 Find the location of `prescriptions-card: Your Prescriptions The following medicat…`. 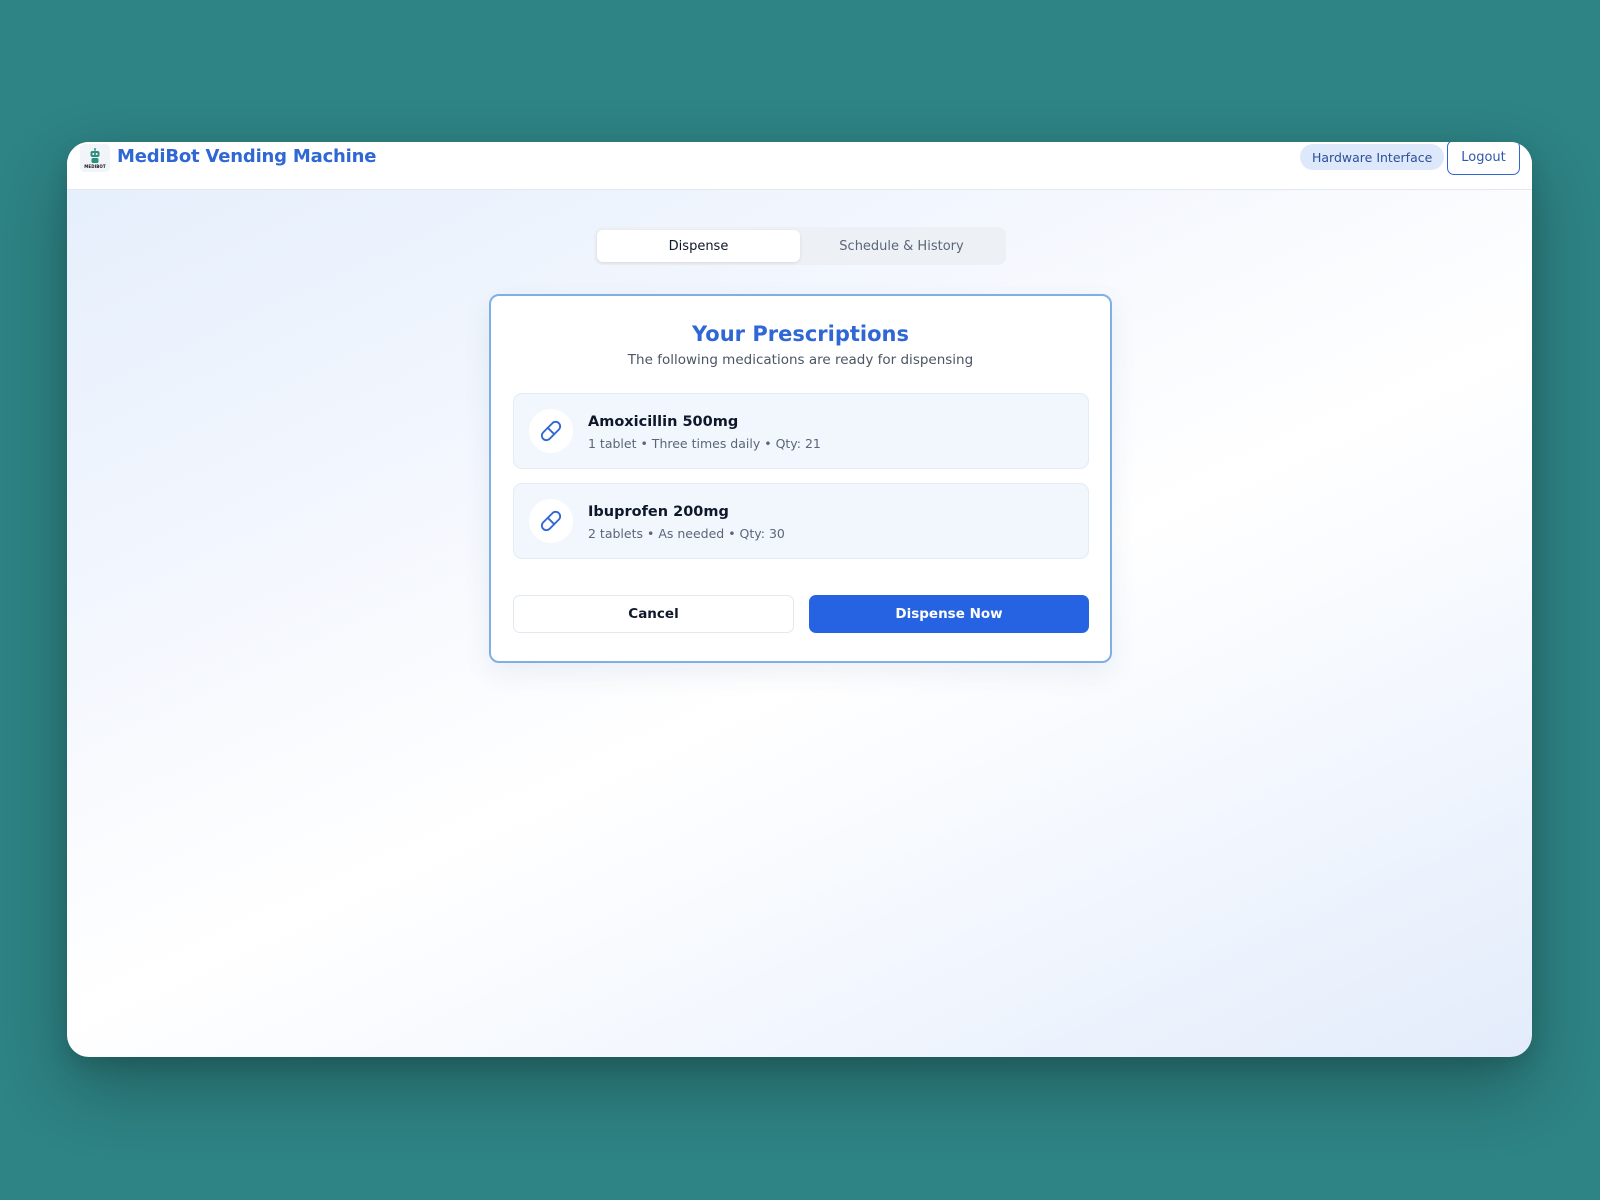

prescriptions-card: Your Prescriptions The following medicat… is located at coordinates (800, 478).